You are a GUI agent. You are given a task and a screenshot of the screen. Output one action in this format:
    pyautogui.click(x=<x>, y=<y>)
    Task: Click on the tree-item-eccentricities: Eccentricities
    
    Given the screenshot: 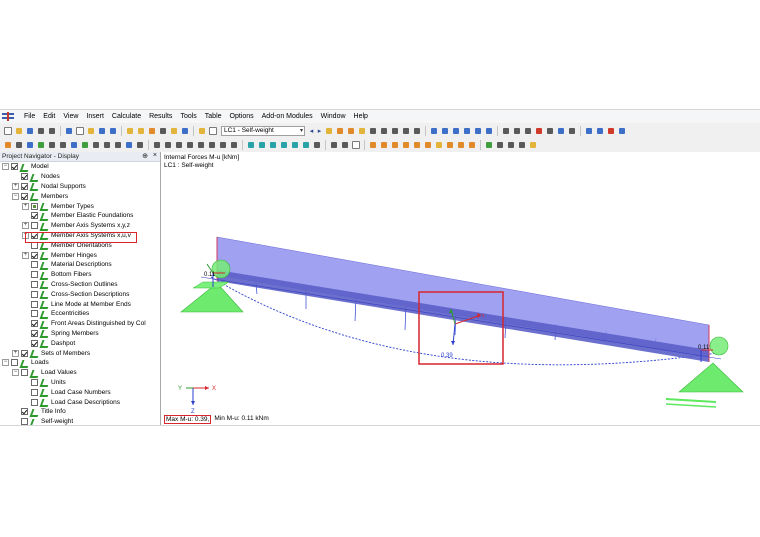 What is the action you would take?
    pyautogui.click(x=80, y=314)
    